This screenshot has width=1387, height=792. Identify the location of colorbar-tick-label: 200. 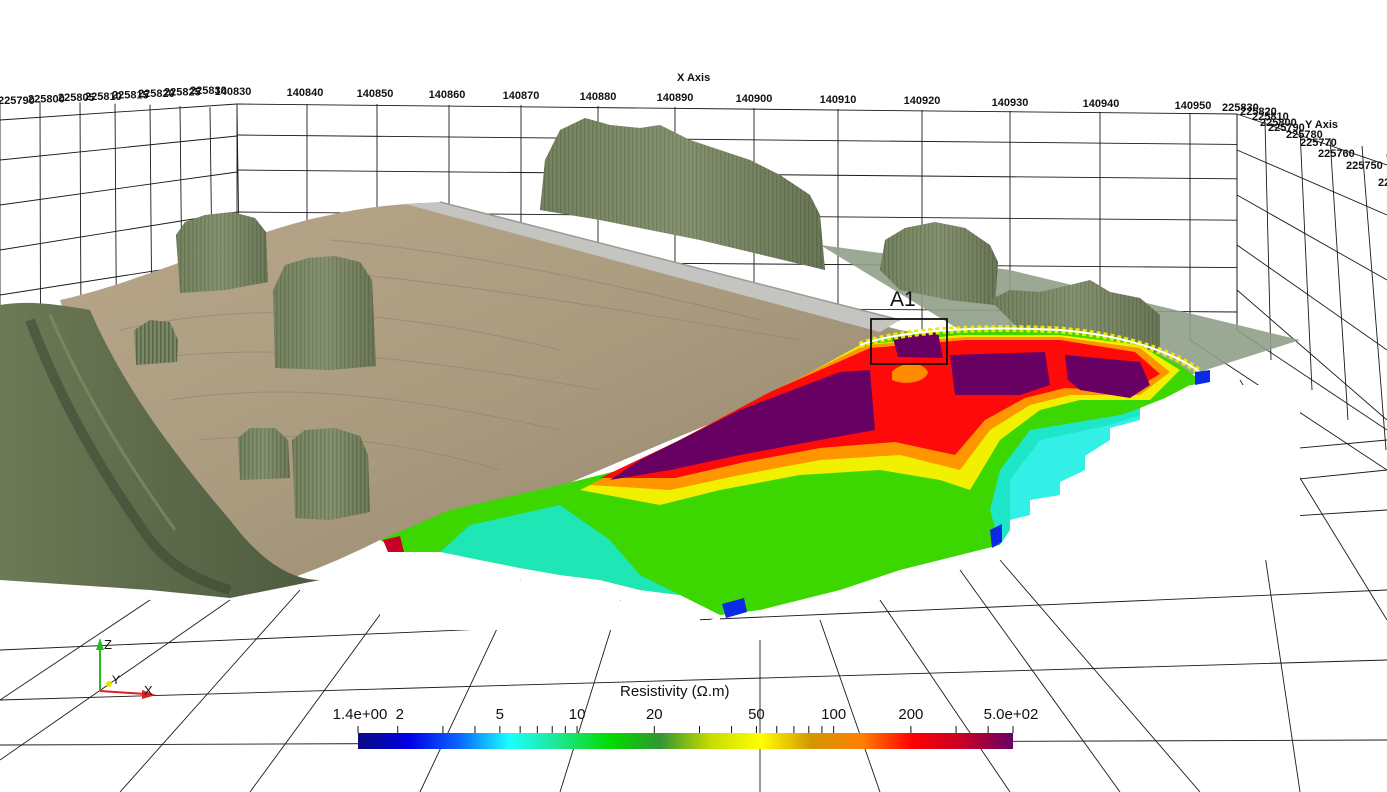
(910, 714).